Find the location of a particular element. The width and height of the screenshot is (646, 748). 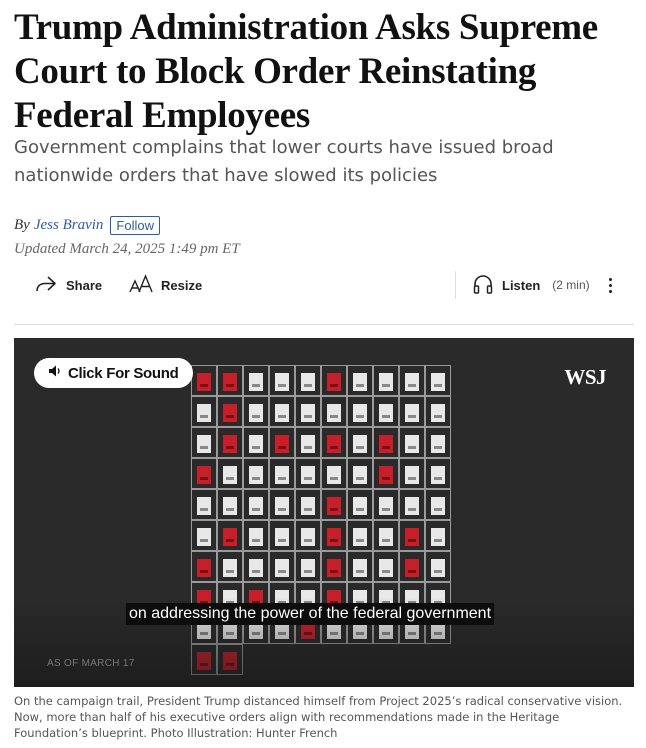

listen-label: Listen is located at coordinates (521, 285).